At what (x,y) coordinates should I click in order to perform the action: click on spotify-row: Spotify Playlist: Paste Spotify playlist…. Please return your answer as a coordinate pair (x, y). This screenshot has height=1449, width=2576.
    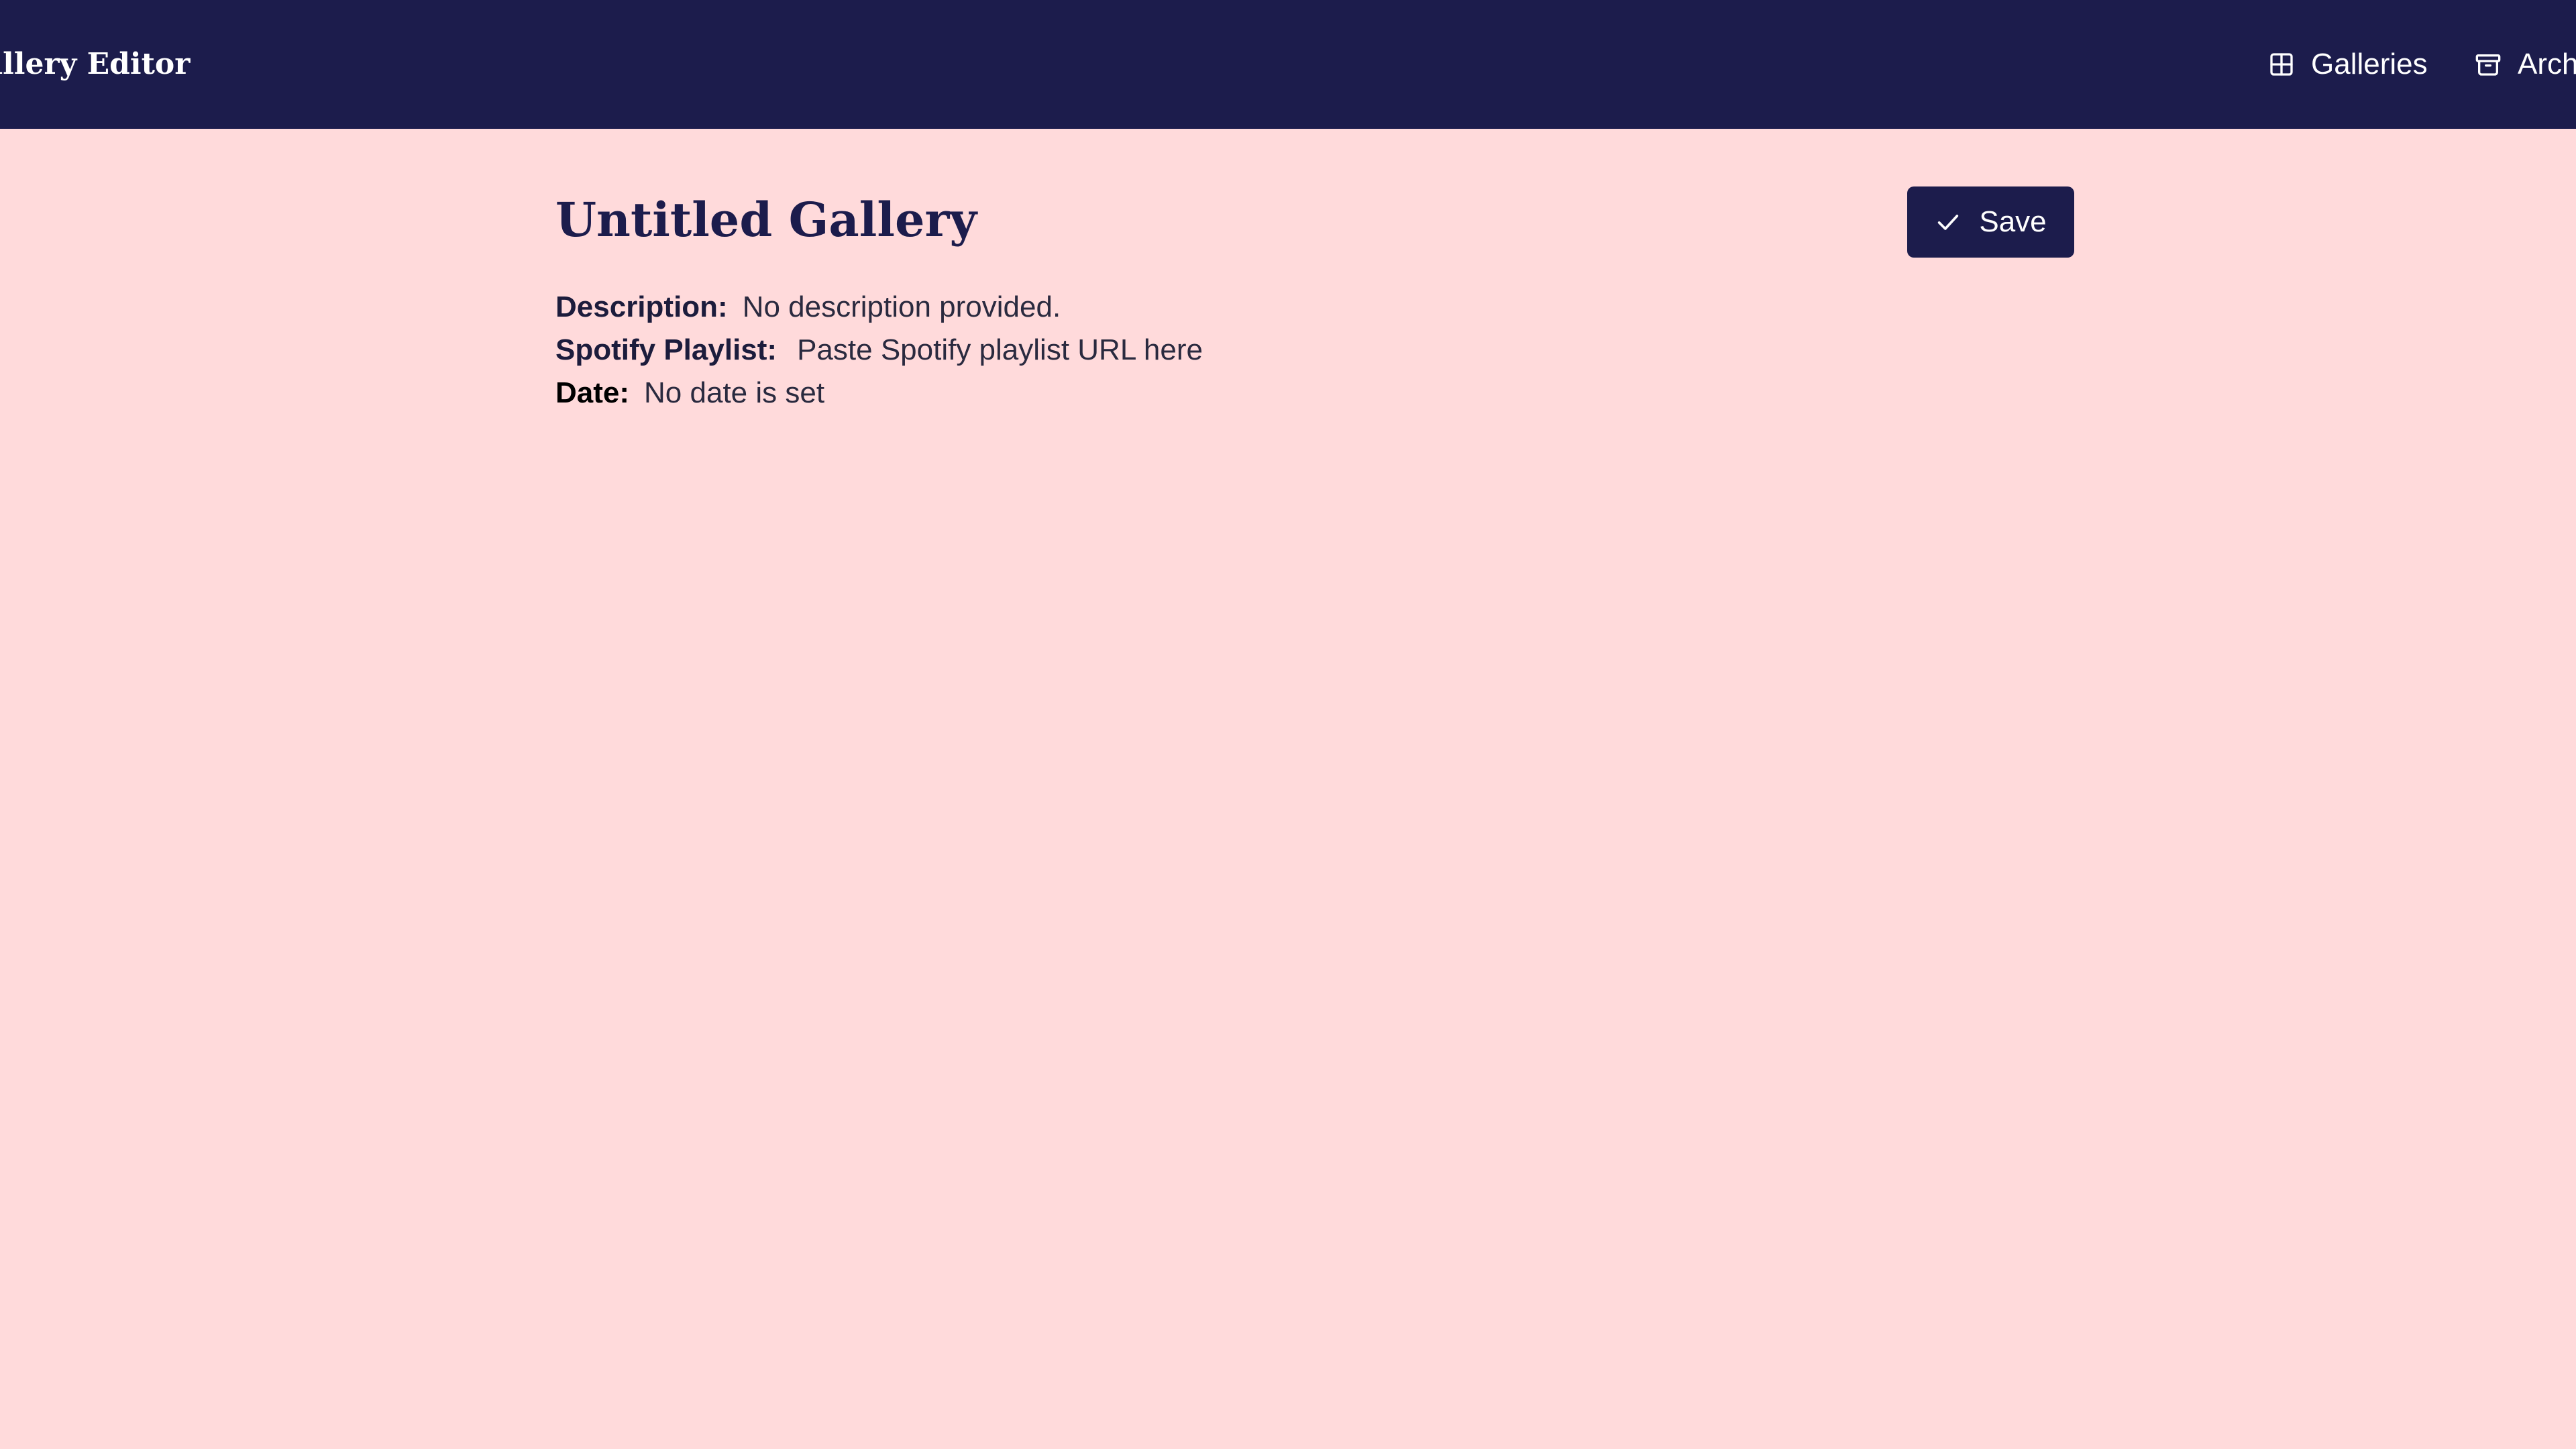
    Looking at the image, I should click on (879, 350).